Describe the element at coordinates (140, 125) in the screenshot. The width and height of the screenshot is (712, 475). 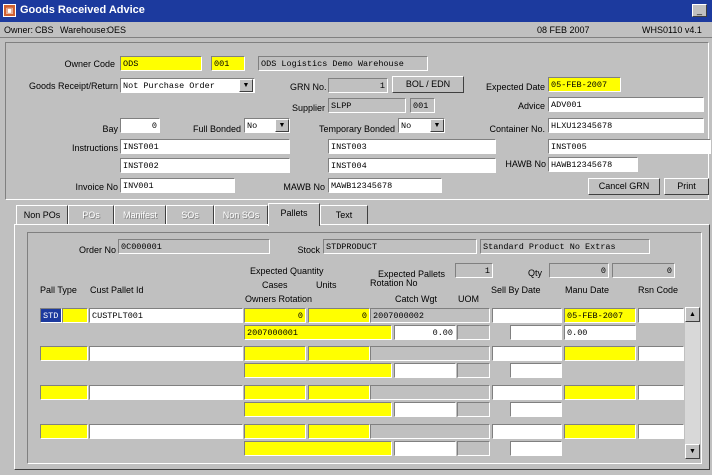
I see `bay-field: 0` at that location.